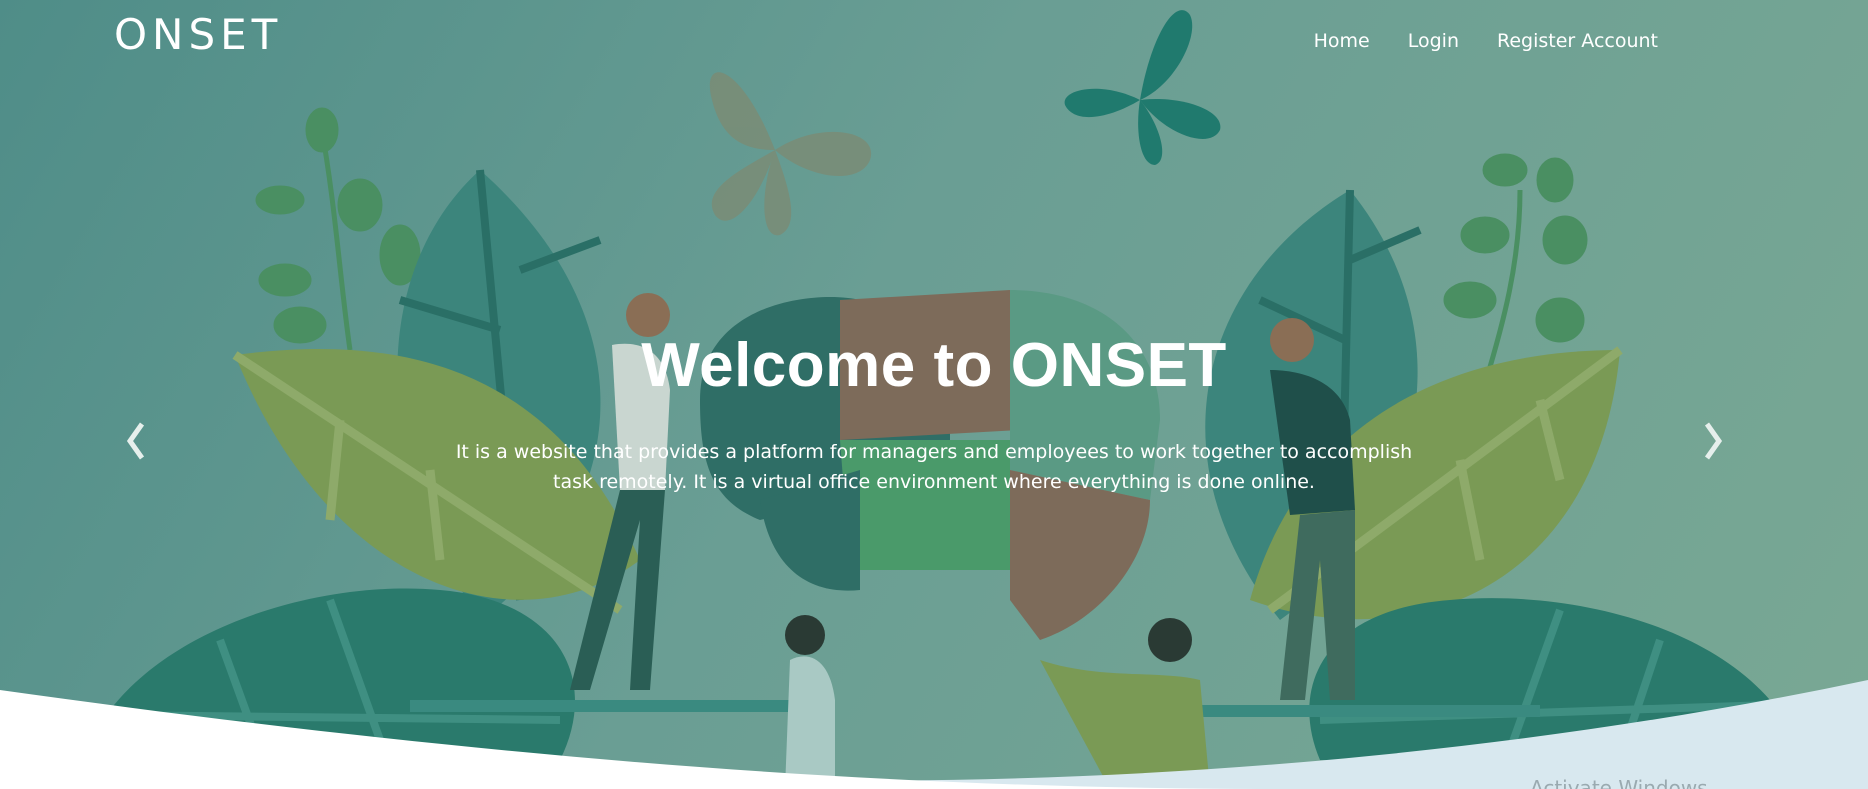 The width and height of the screenshot is (1868, 789). Describe the element at coordinates (1539, 679) in the screenshot. I see `leaf-bottom-right` at that location.